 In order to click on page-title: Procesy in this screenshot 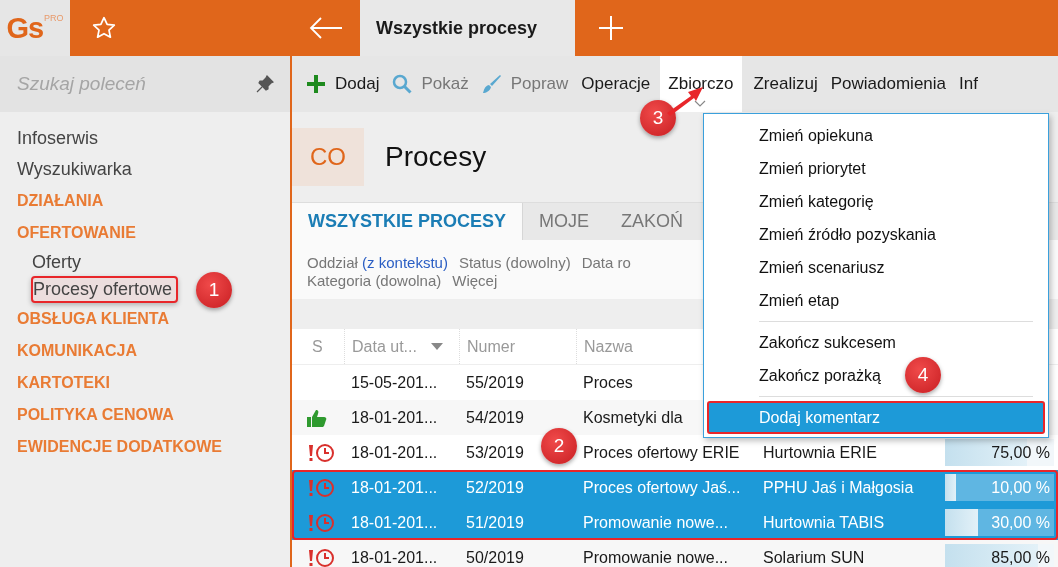, I will do `click(436, 157)`.